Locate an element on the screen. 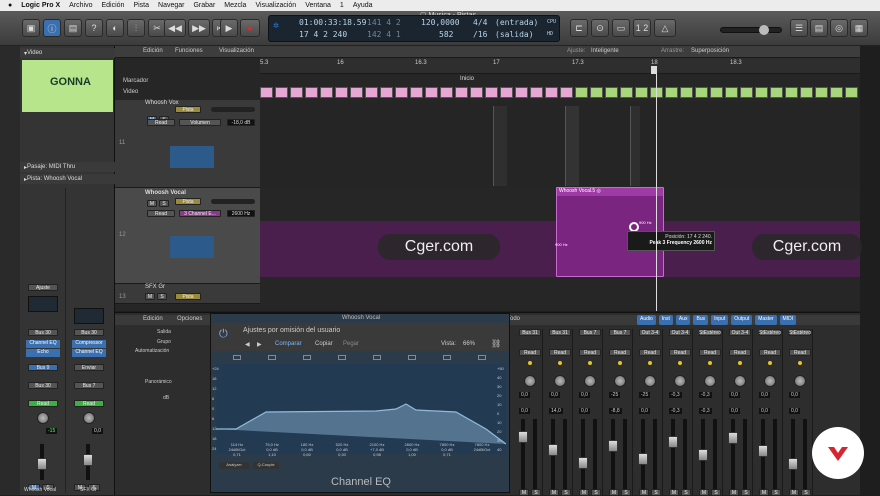  eq-band: 520 Hz 0,0 dB 0,30 is located at coordinates (342, 449).